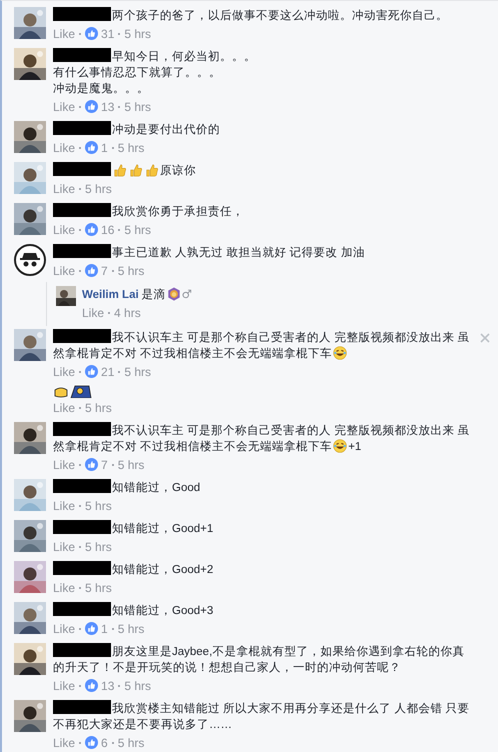 Image resolution: width=498 pixels, height=752 pixels. Describe the element at coordinates (110, 295) in the screenshot. I see `author-link: Weilim Lai` at that location.